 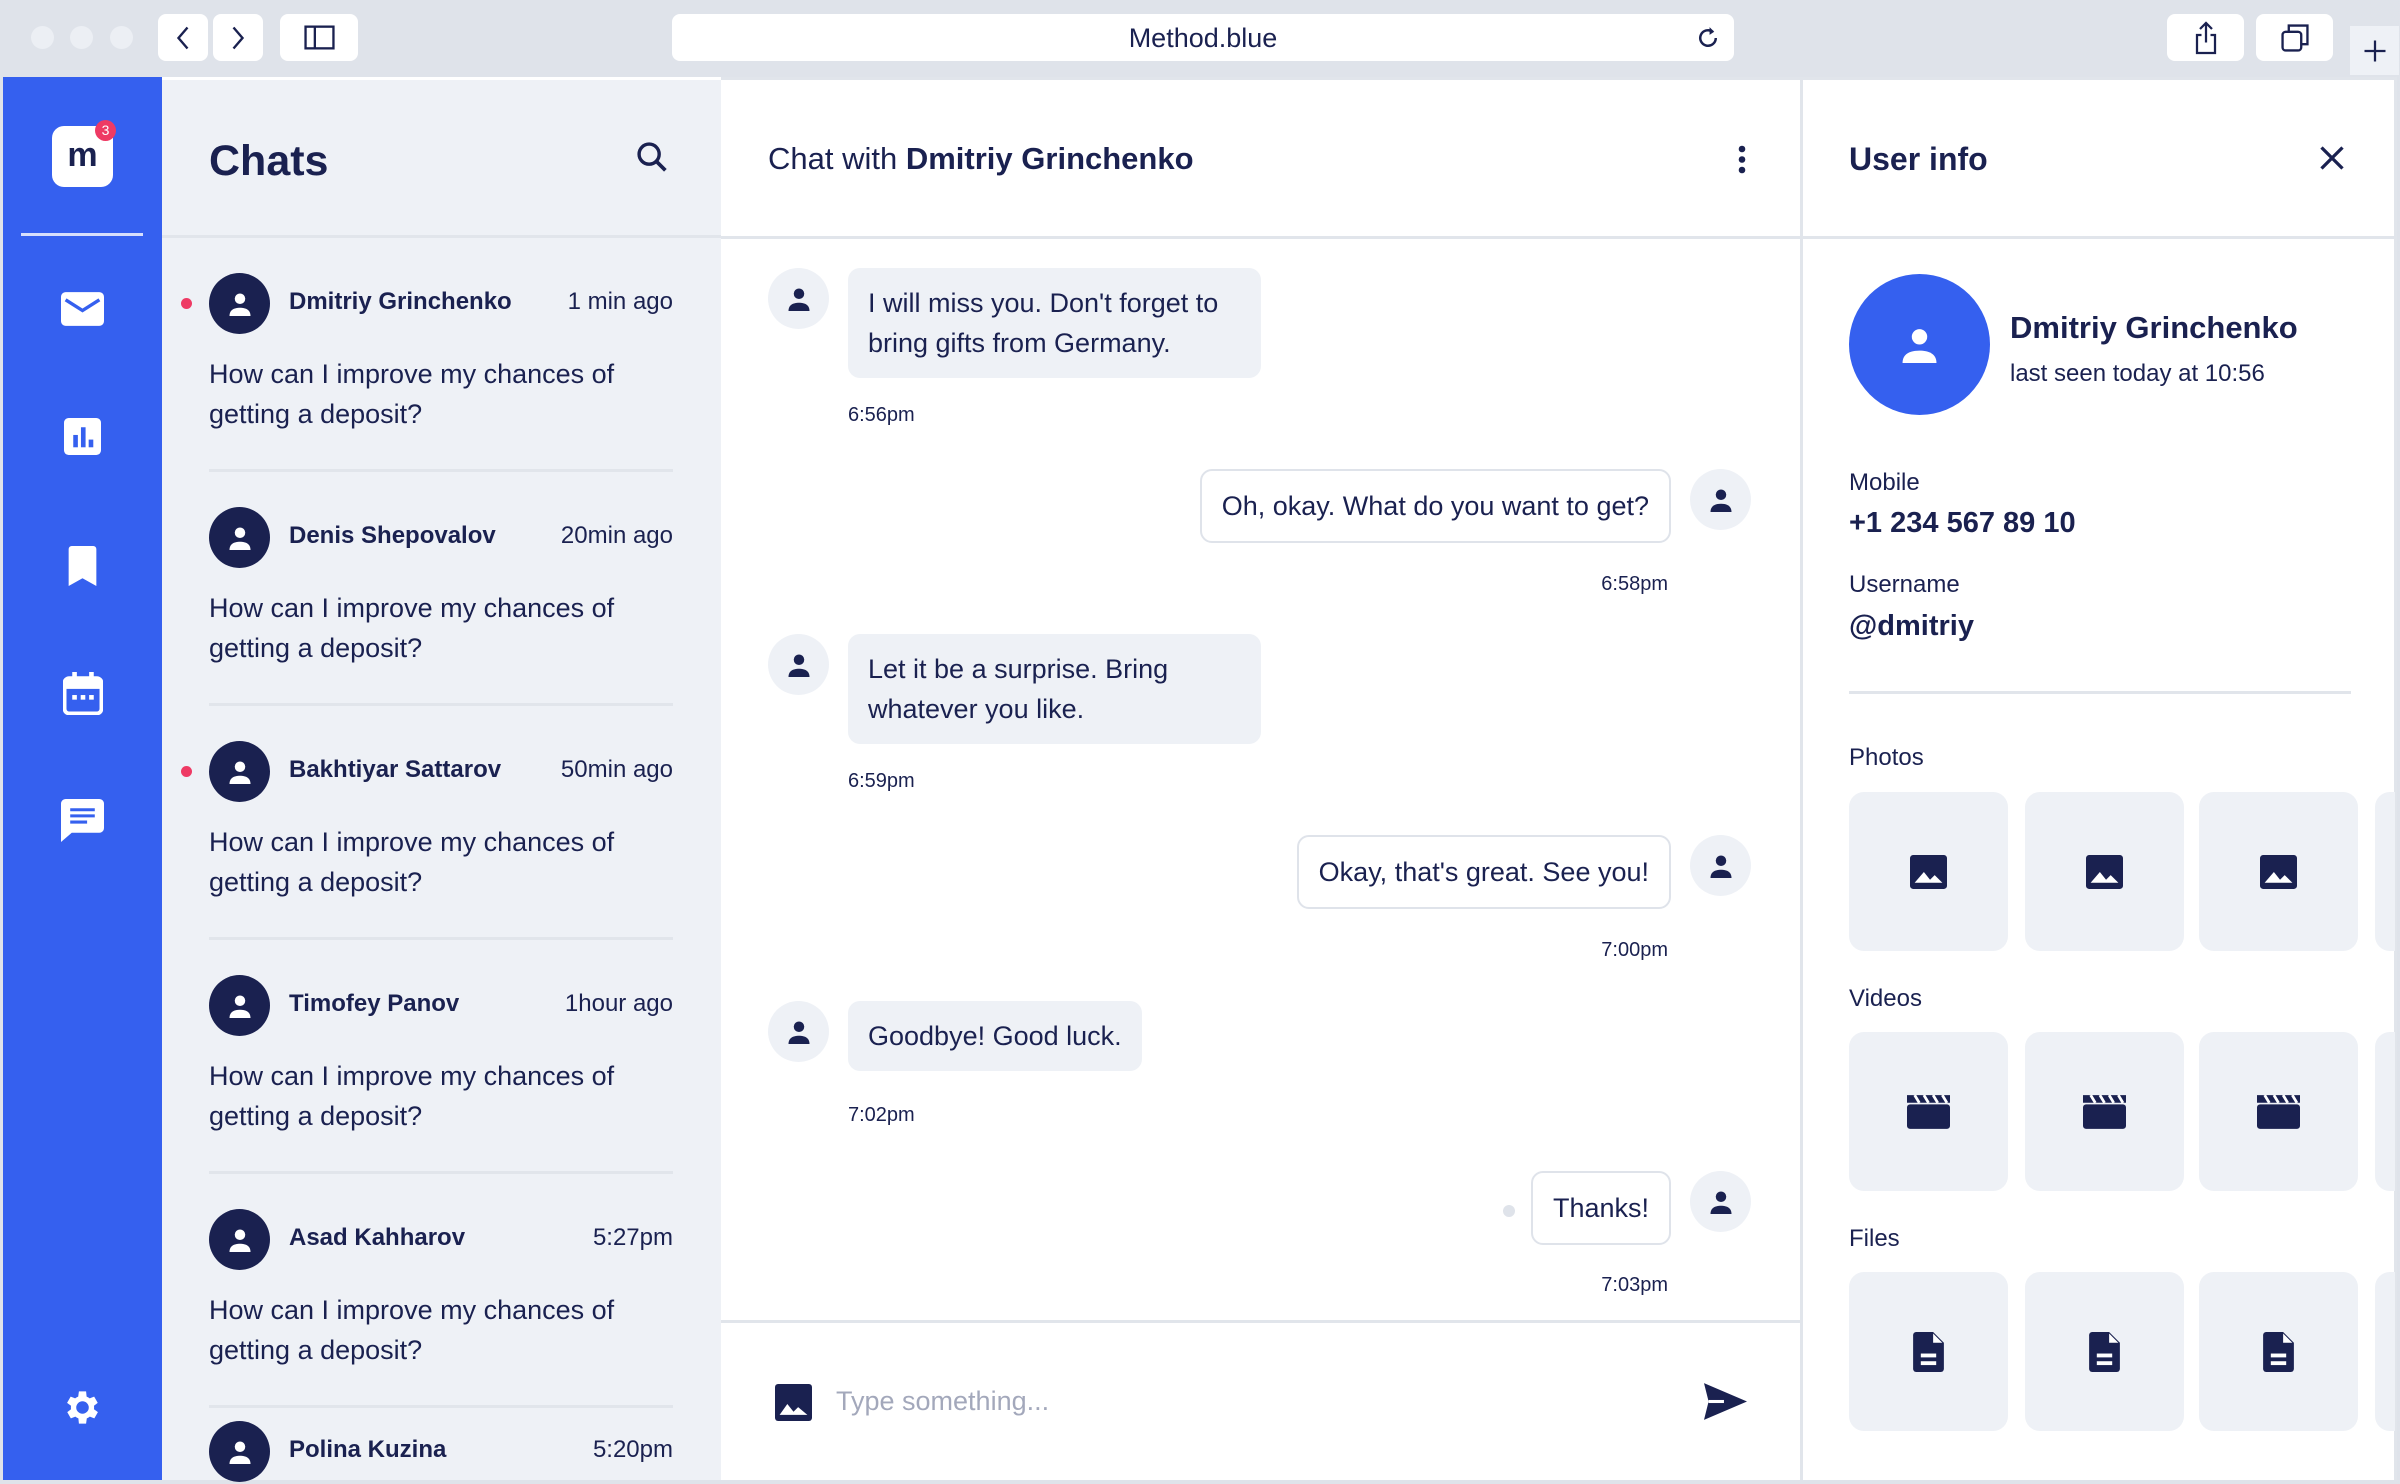 I want to click on conversation-header: Chat with Dmitriy Grinchenko, so click(x=1260, y=159).